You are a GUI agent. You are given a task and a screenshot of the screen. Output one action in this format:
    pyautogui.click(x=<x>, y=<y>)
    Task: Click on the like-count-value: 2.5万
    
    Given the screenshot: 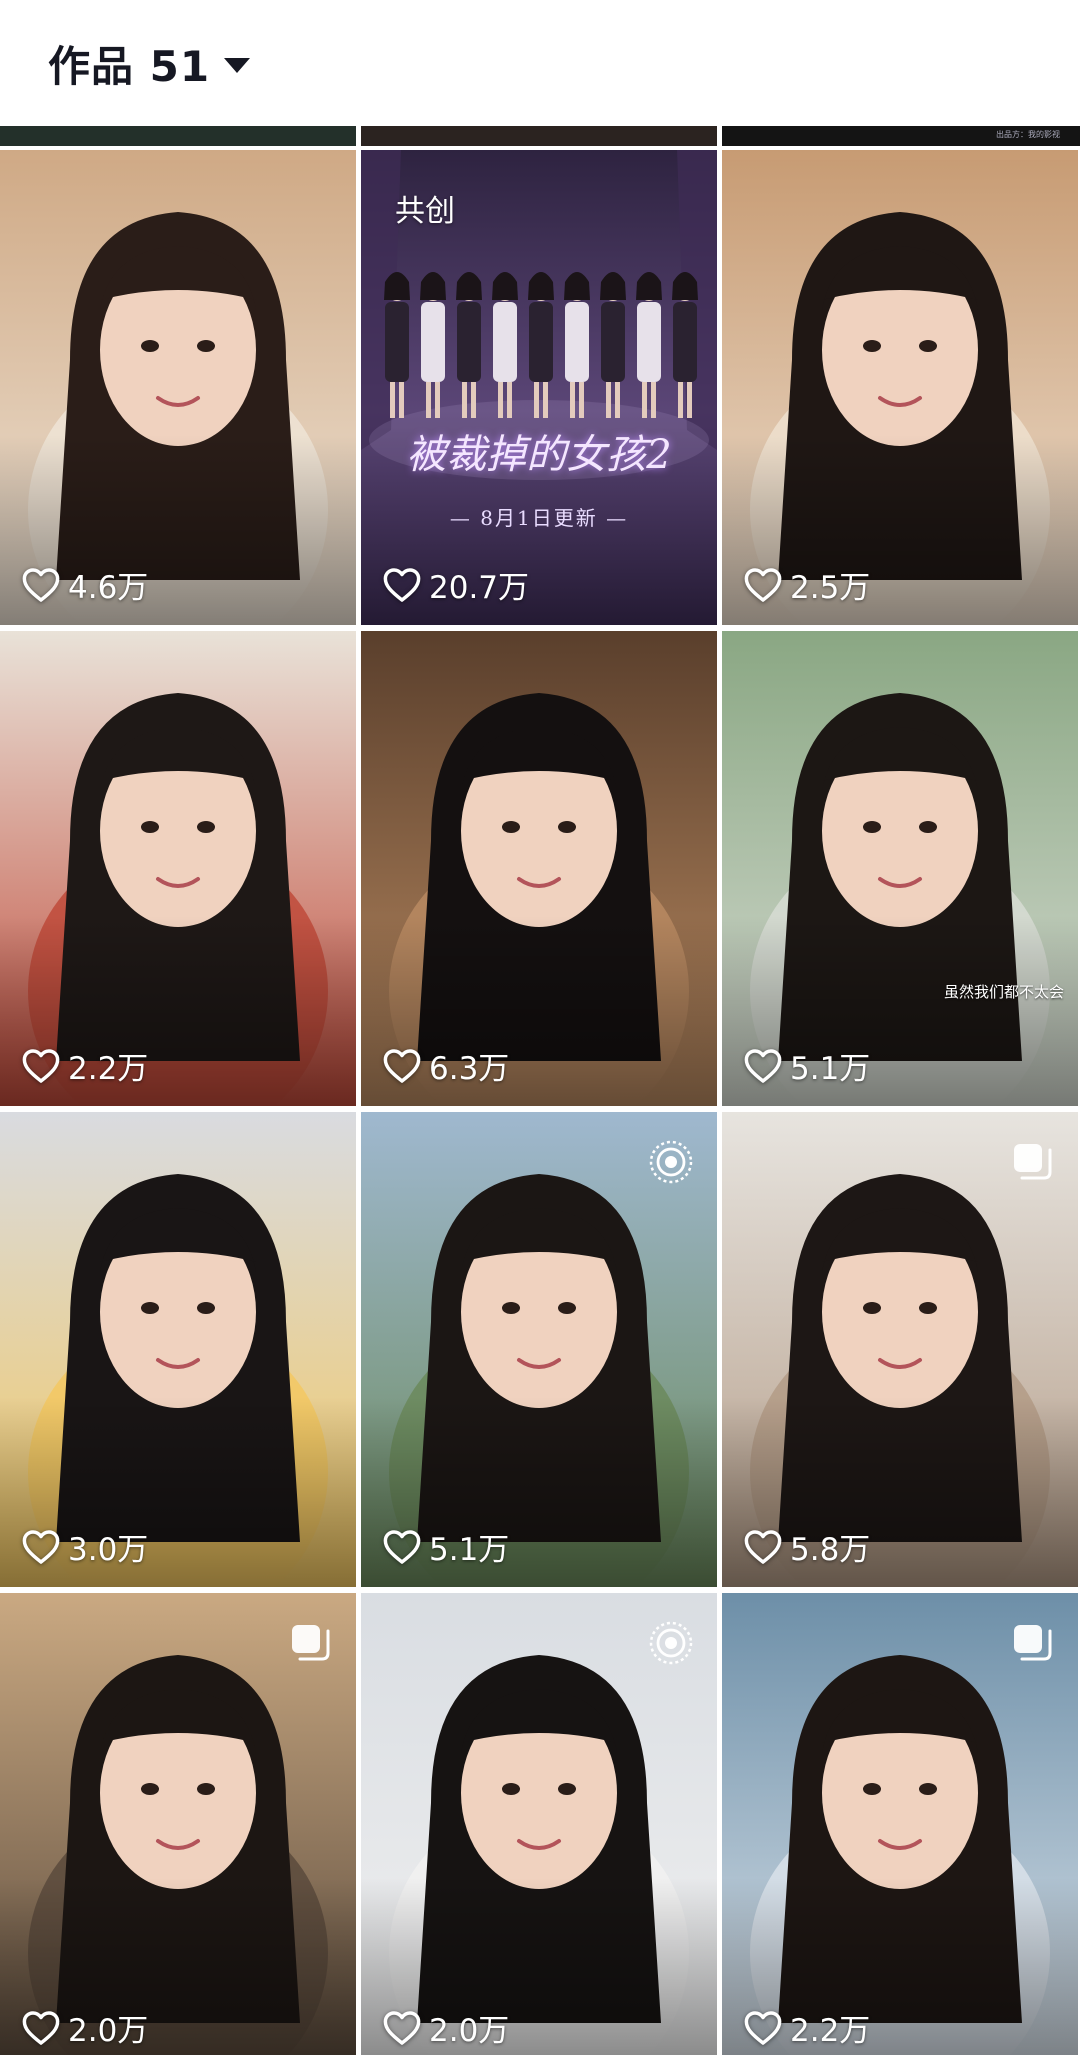 What is the action you would take?
    pyautogui.click(x=830, y=588)
    